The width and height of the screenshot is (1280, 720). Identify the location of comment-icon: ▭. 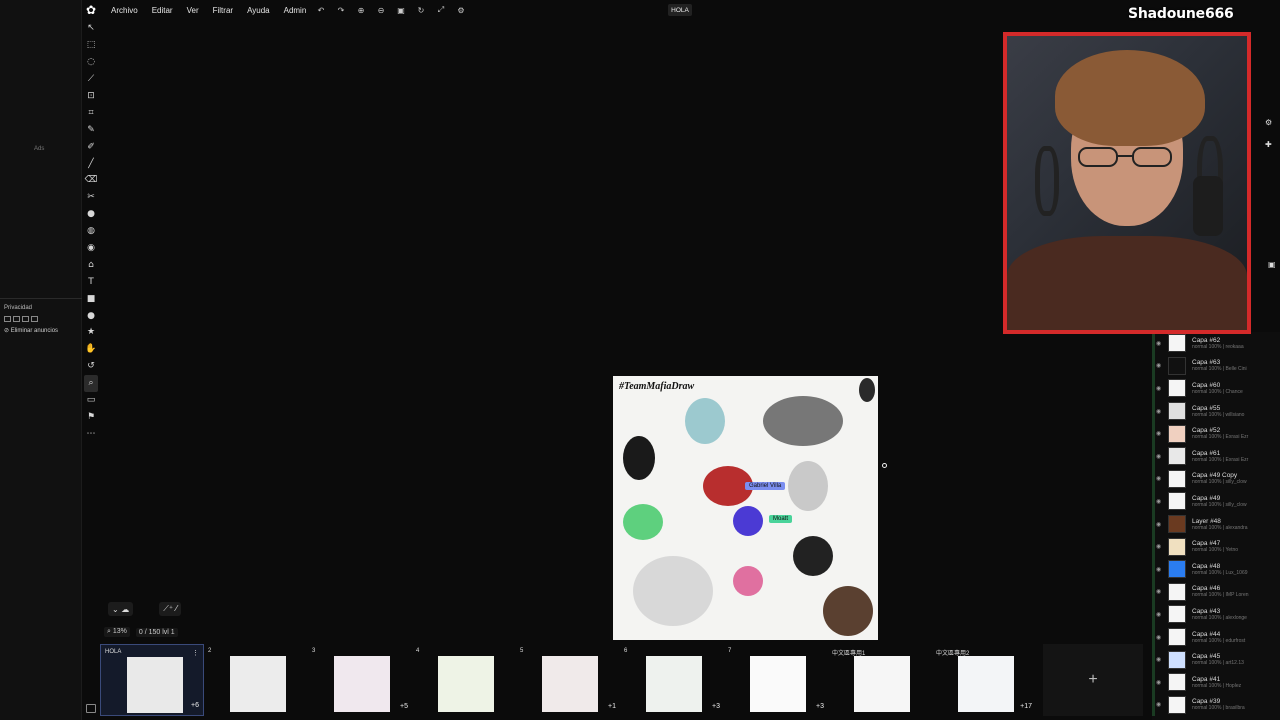
(91, 400).